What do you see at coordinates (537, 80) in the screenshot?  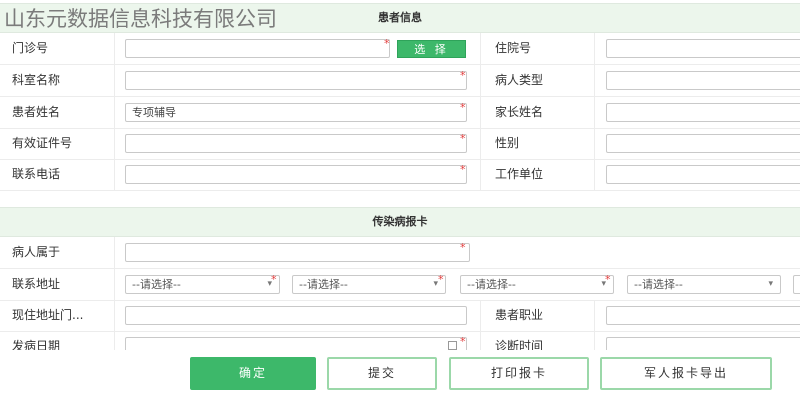 I see `patient-type-label: 病人类型` at bounding box center [537, 80].